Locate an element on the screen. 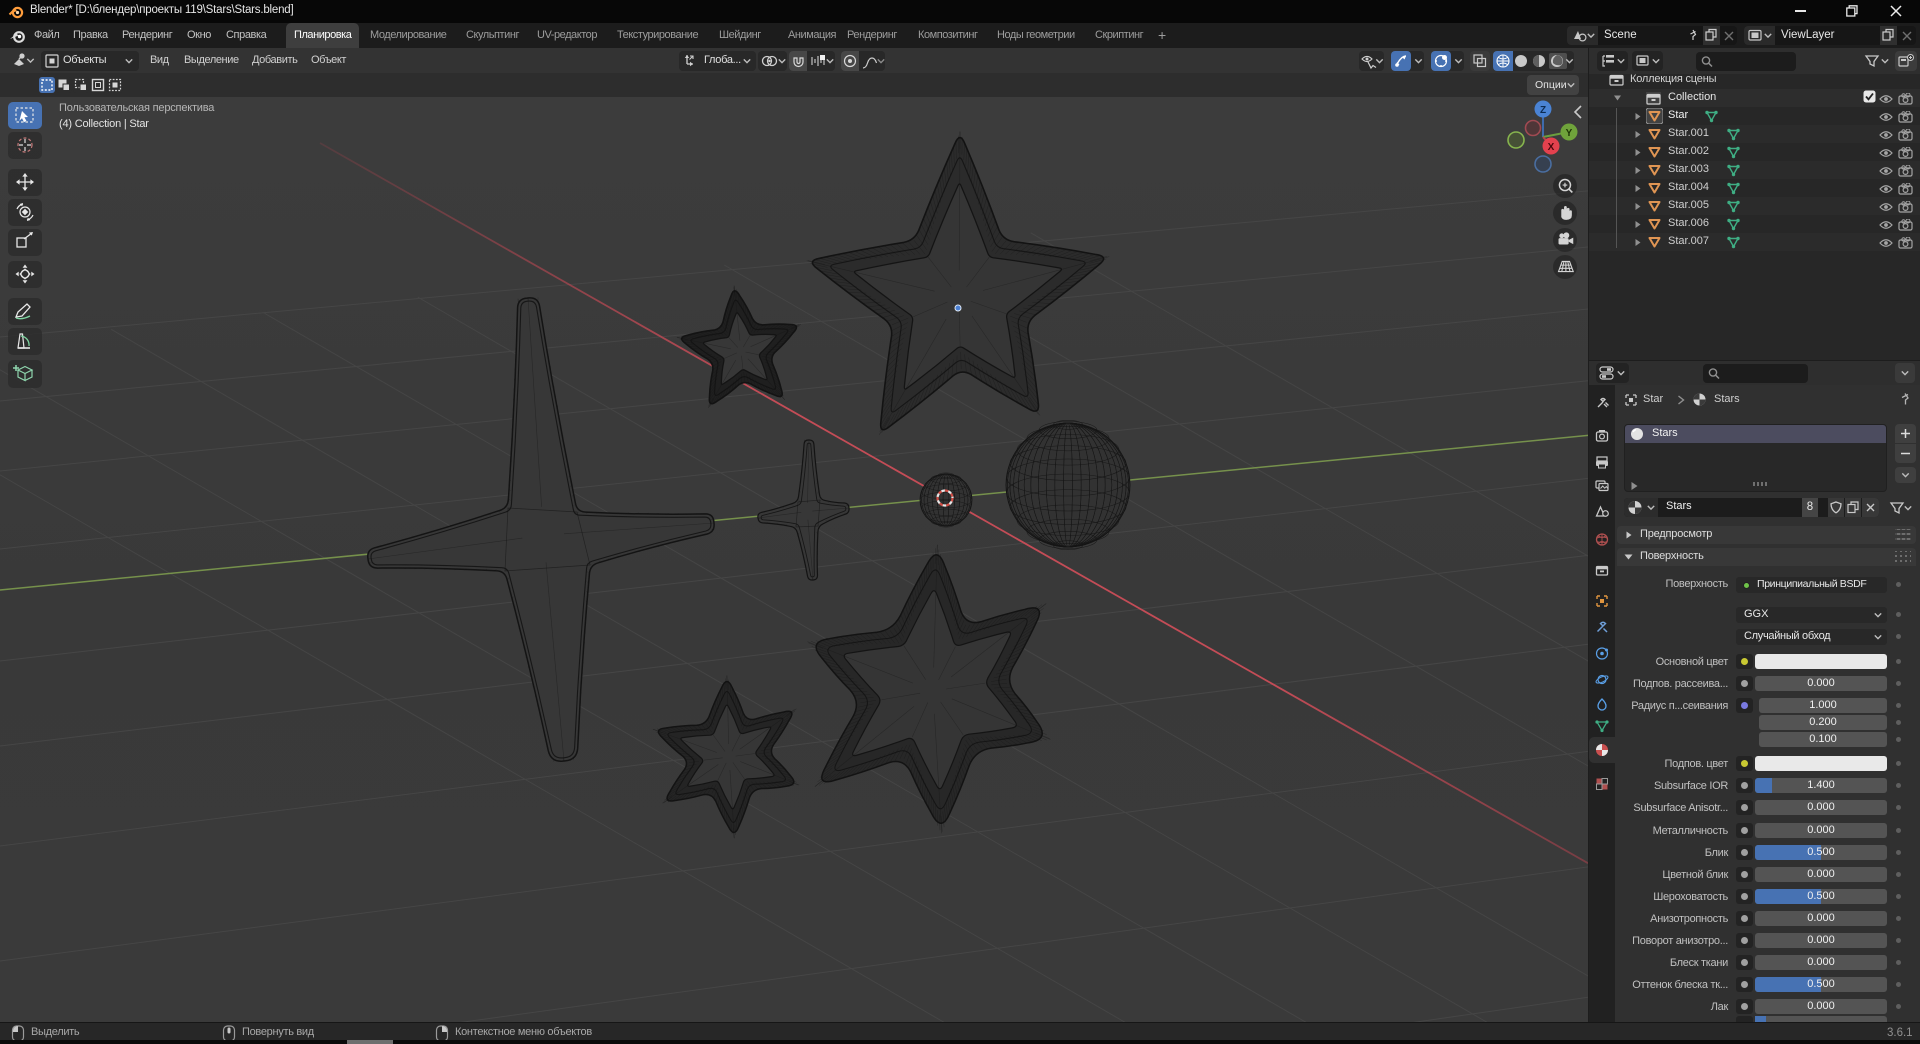 This screenshot has height=1044, width=1920. svg-text: Y is located at coordinates (1569, 133).